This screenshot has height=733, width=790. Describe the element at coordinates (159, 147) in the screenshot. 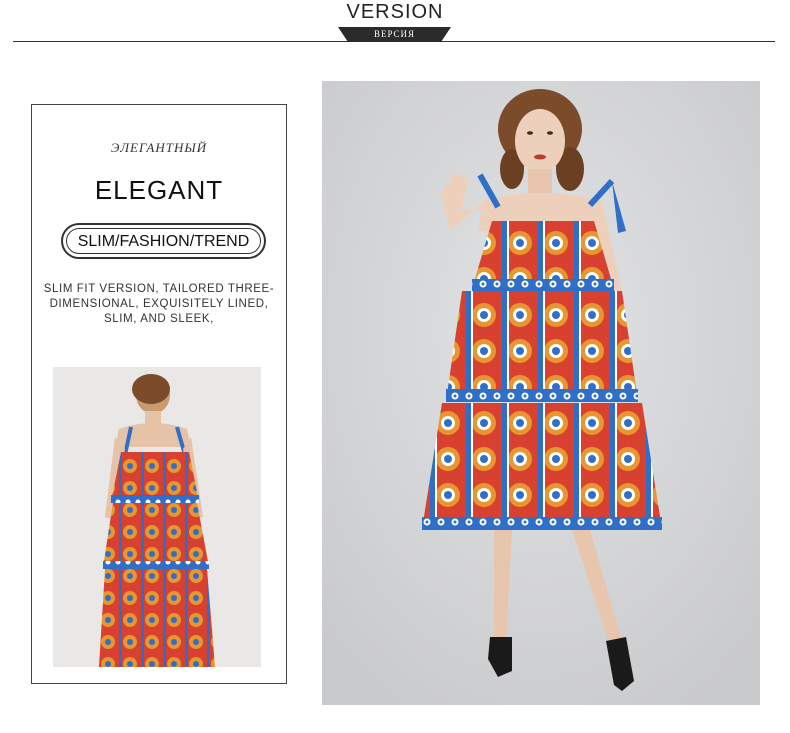

I see `russian-heading: ЭЛЕГАНТНЫЙ` at that location.